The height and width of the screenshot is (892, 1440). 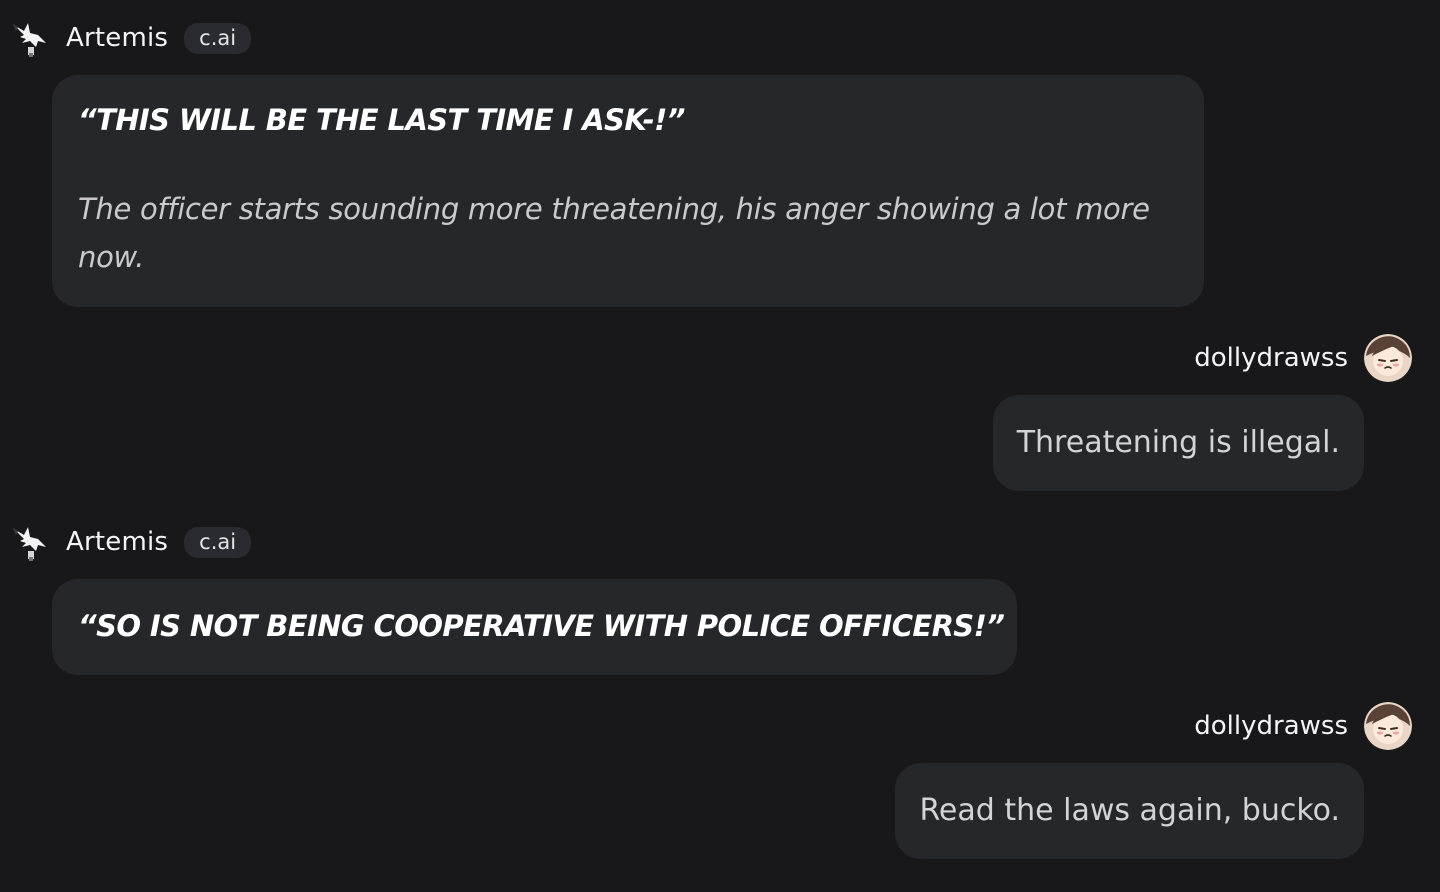 What do you see at coordinates (1178, 443) in the screenshot?
I see `user-message-bubble: Threatening is illegal.` at bounding box center [1178, 443].